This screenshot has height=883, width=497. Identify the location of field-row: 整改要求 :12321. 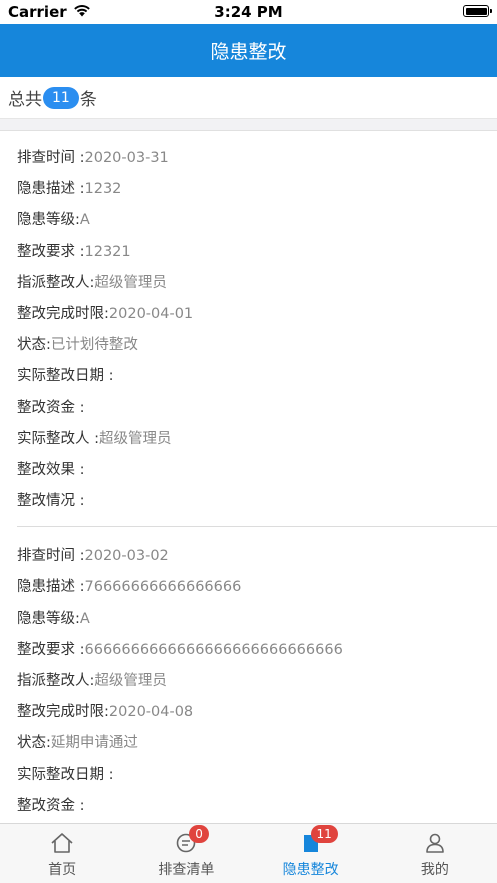
(257, 252).